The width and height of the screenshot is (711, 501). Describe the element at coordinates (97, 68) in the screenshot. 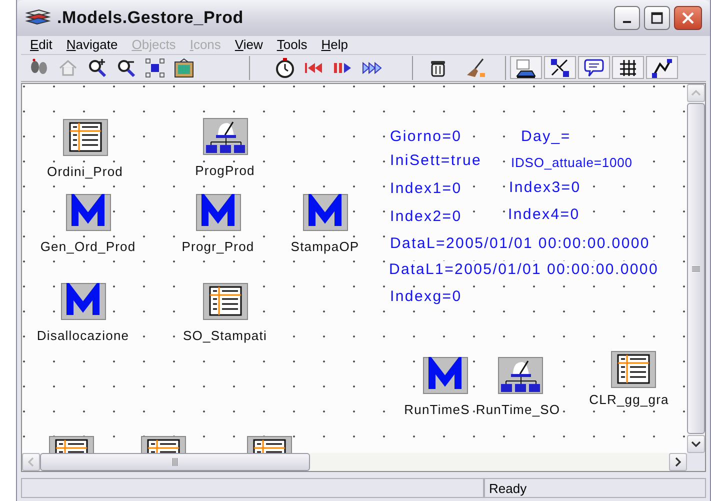

I see `zoom-in-icon` at that location.